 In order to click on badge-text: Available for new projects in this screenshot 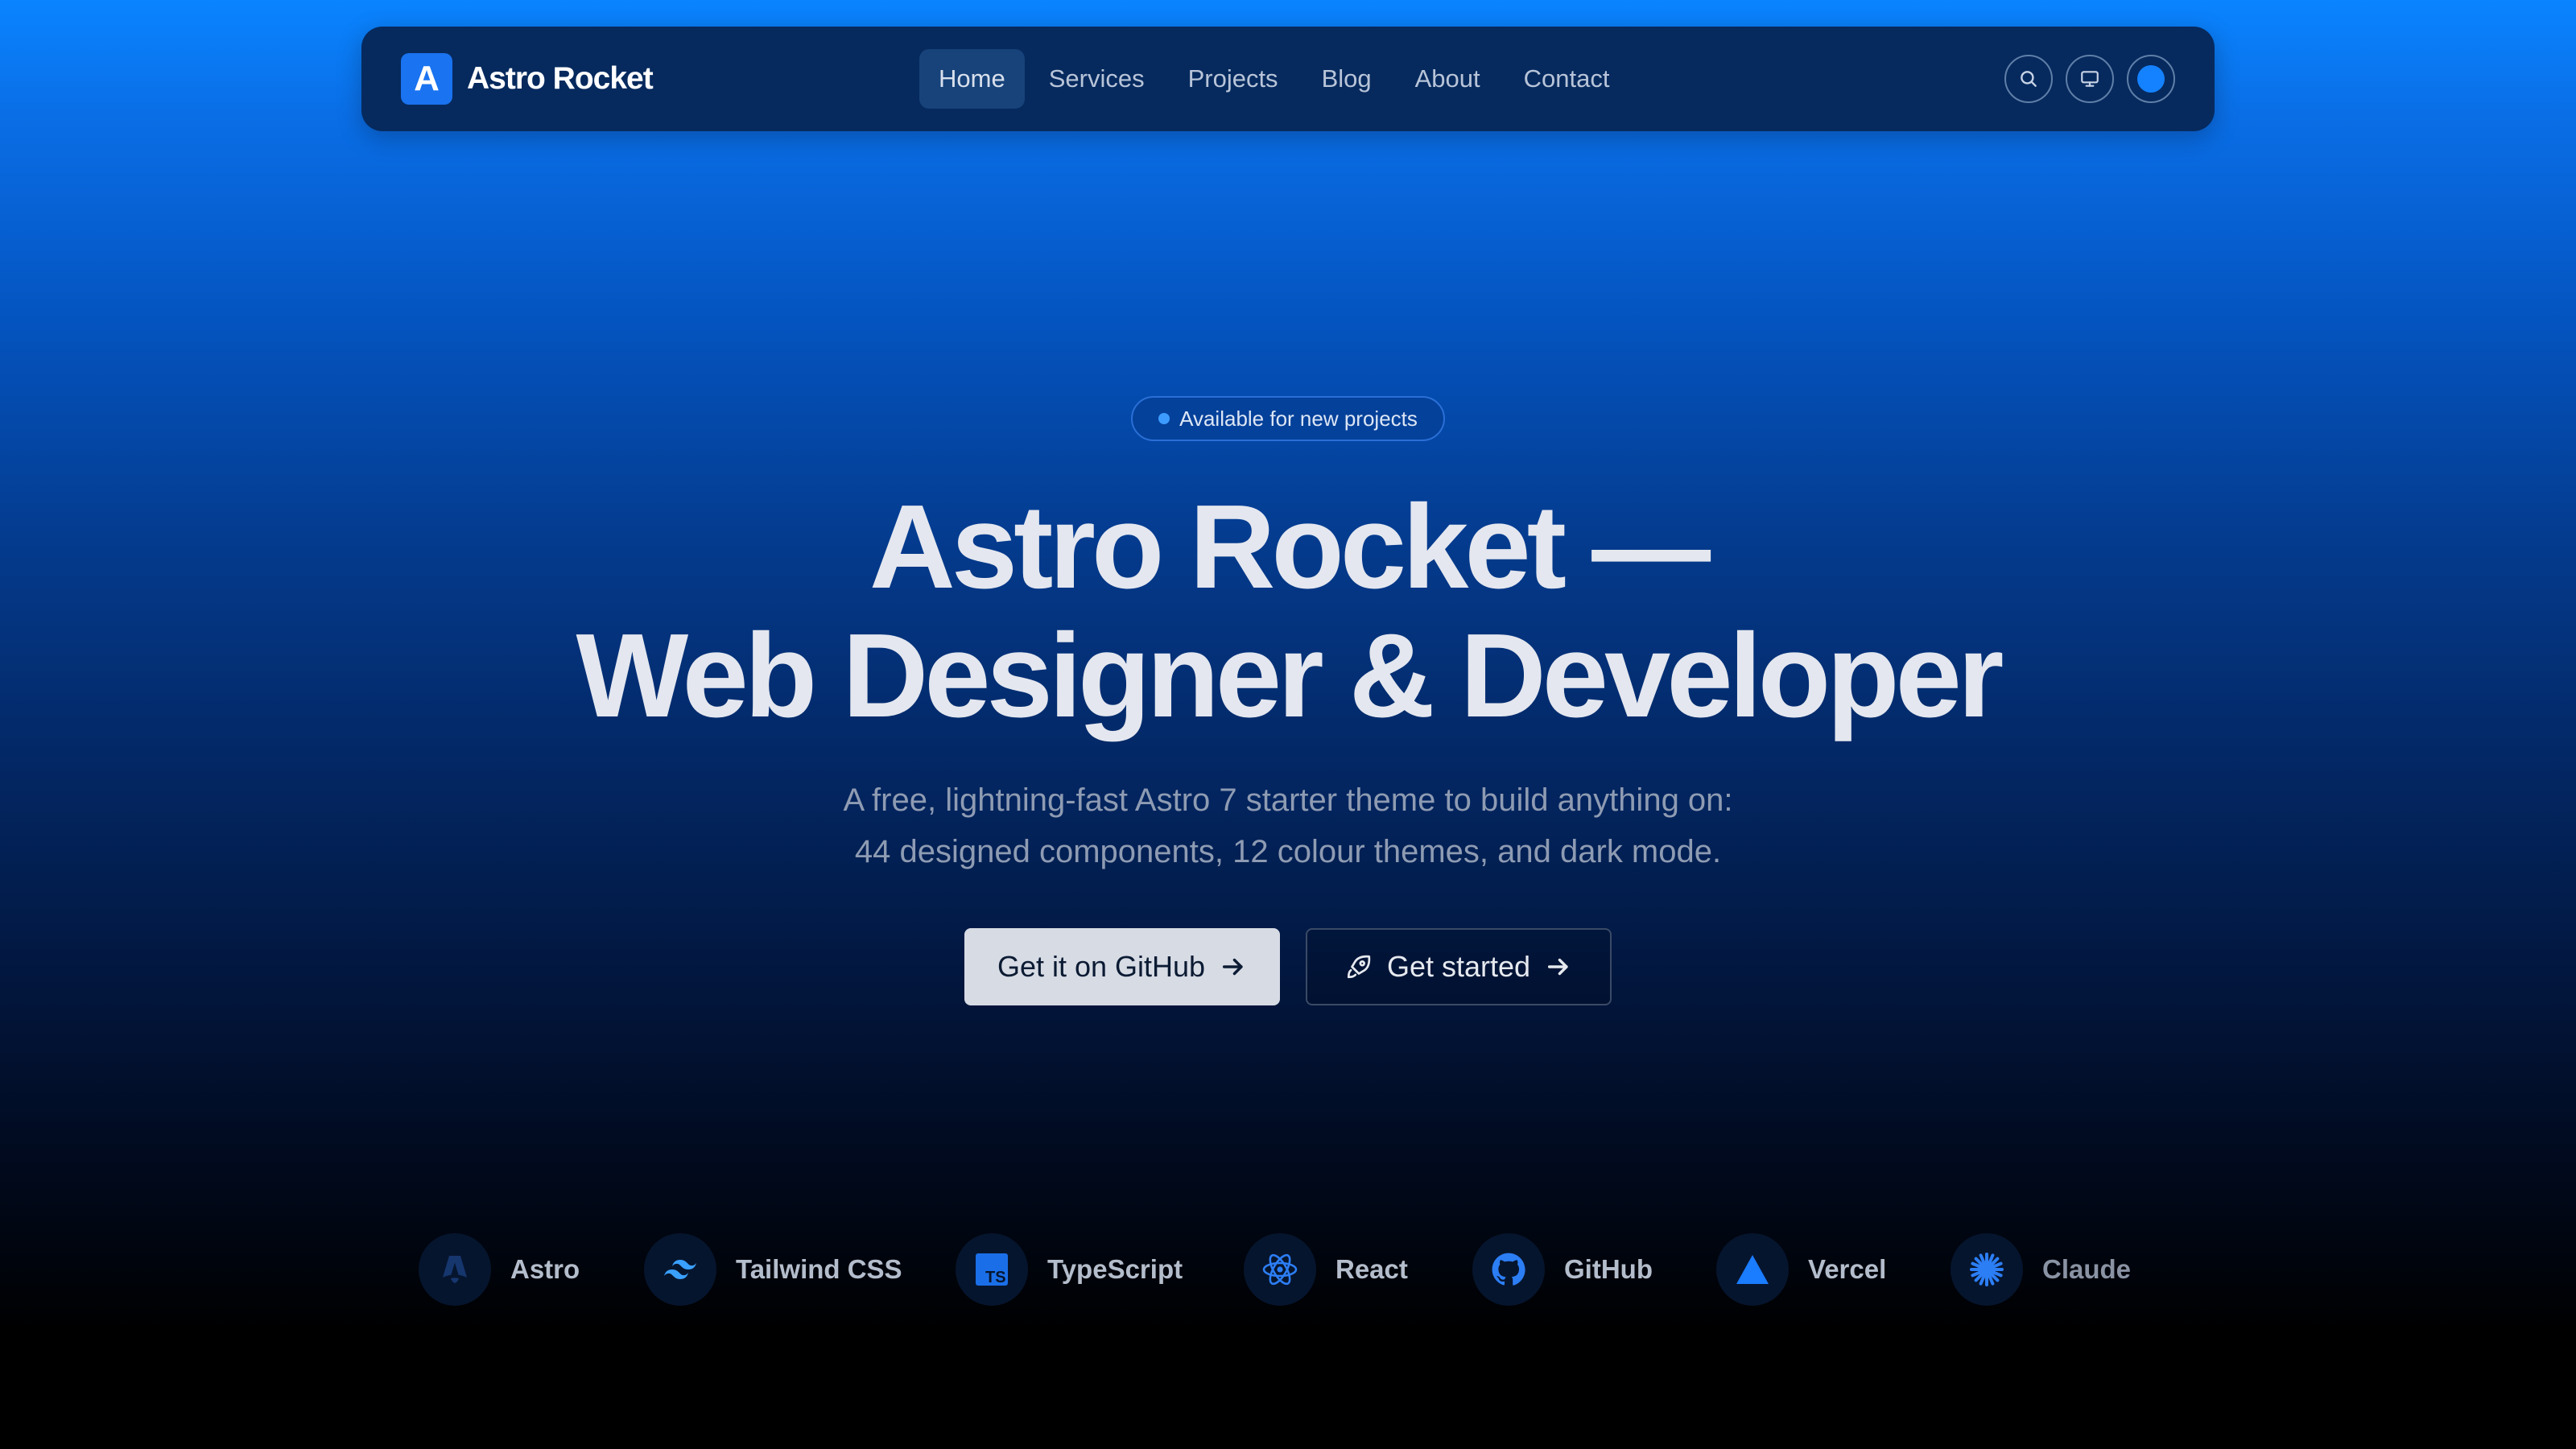, I will do `click(1298, 418)`.